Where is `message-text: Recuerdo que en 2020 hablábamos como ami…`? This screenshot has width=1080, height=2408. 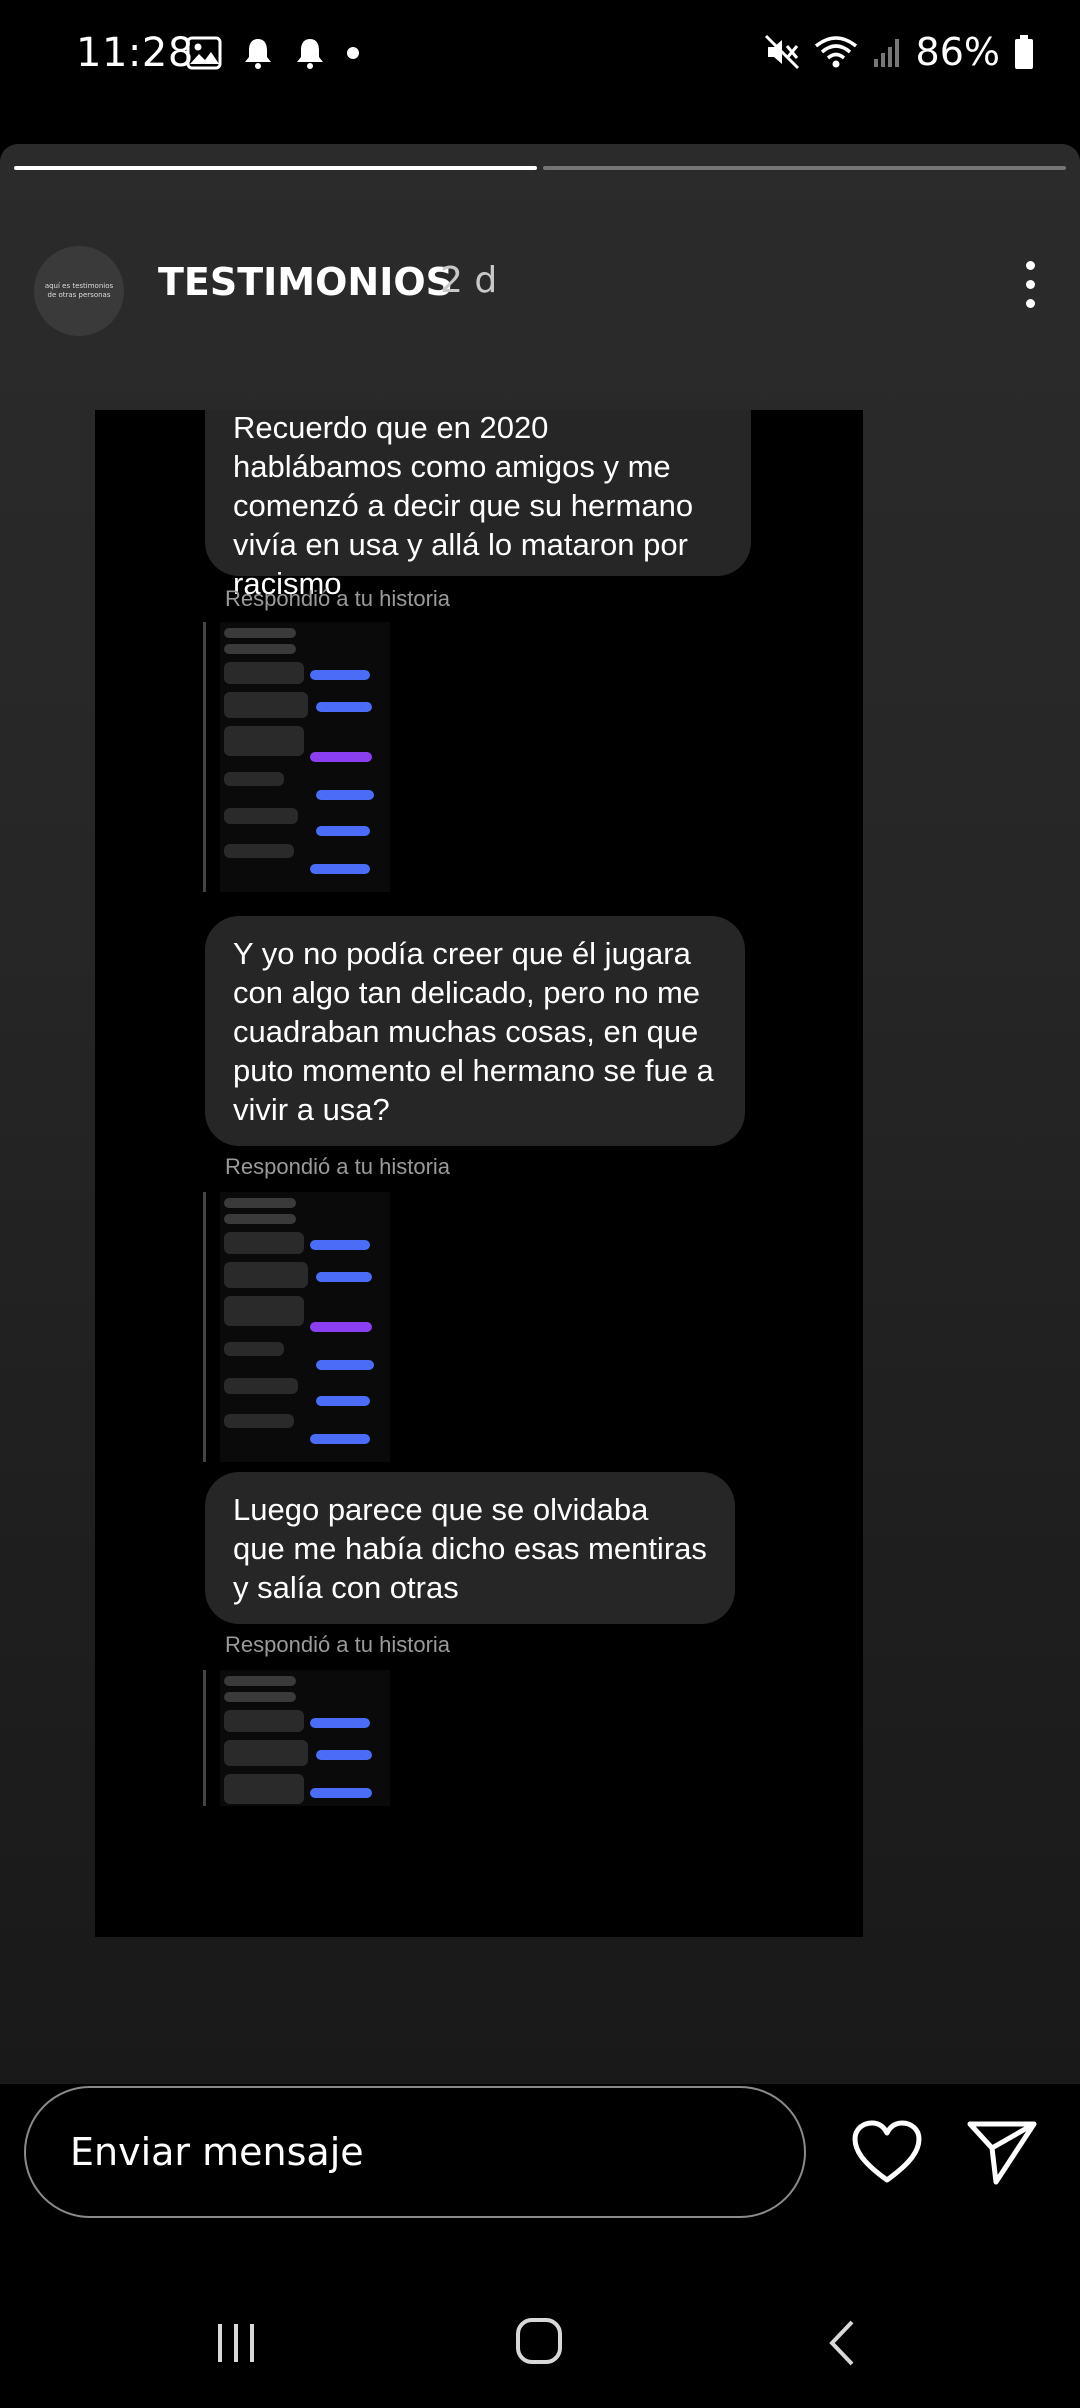 message-text: Recuerdo que en 2020 hablábamos como ami… is located at coordinates (463, 505).